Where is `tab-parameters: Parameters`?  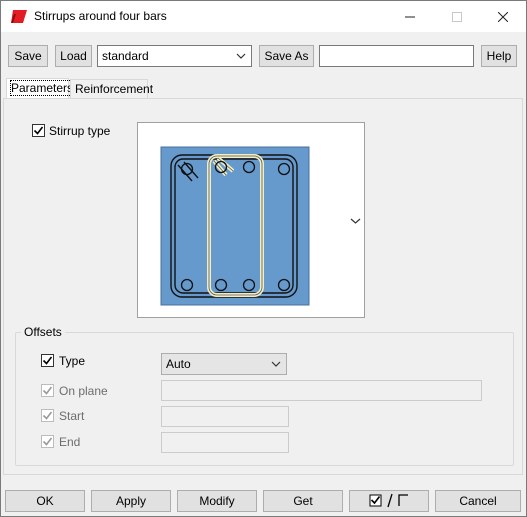 tab-parameters: Parameters is located at coordinates (40, 88).